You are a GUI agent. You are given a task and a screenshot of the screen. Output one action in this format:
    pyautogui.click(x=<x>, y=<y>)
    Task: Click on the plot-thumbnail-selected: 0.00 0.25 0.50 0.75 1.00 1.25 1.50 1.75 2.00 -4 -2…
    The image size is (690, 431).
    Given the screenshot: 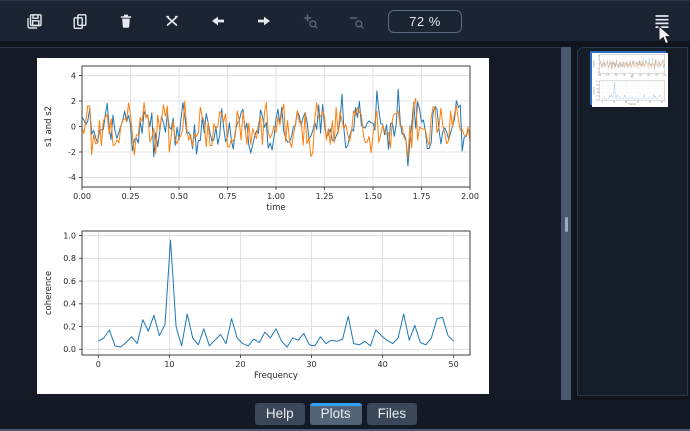 What is the action you would take?
    pyautogui.click(x=629, y=79)
    